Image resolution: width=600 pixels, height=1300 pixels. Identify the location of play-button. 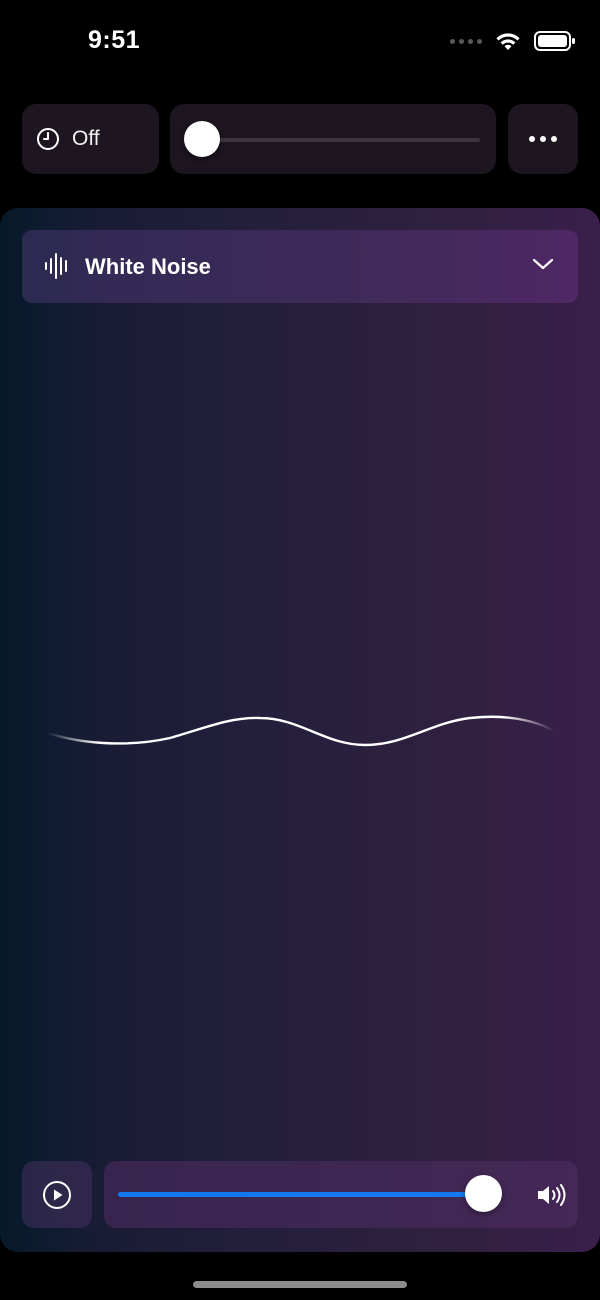
(57, 1194).